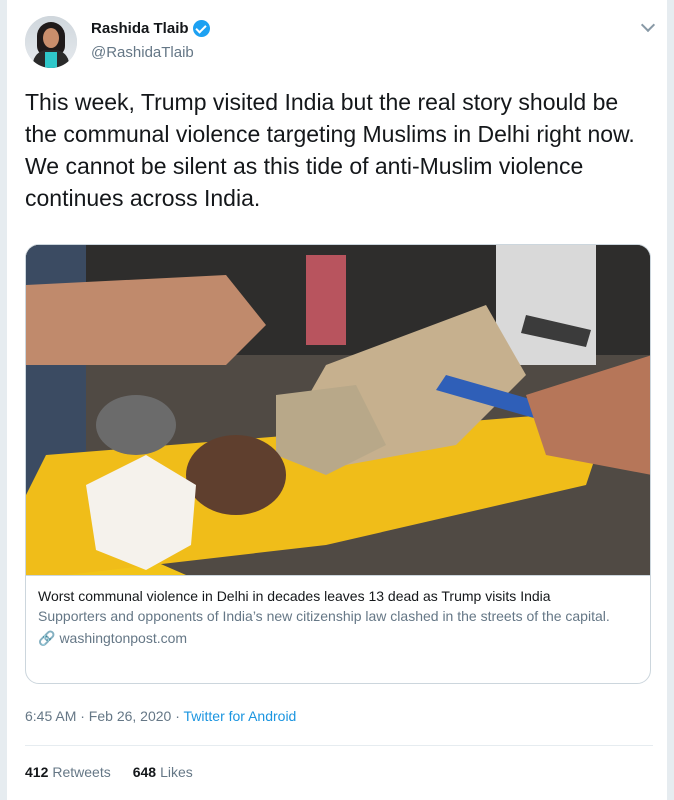 This screenshot has width=674, height=800. What do you see at coordinates (146, 320) in the screenshot?
I see `helper-arm` at bounding box center [146, 320].